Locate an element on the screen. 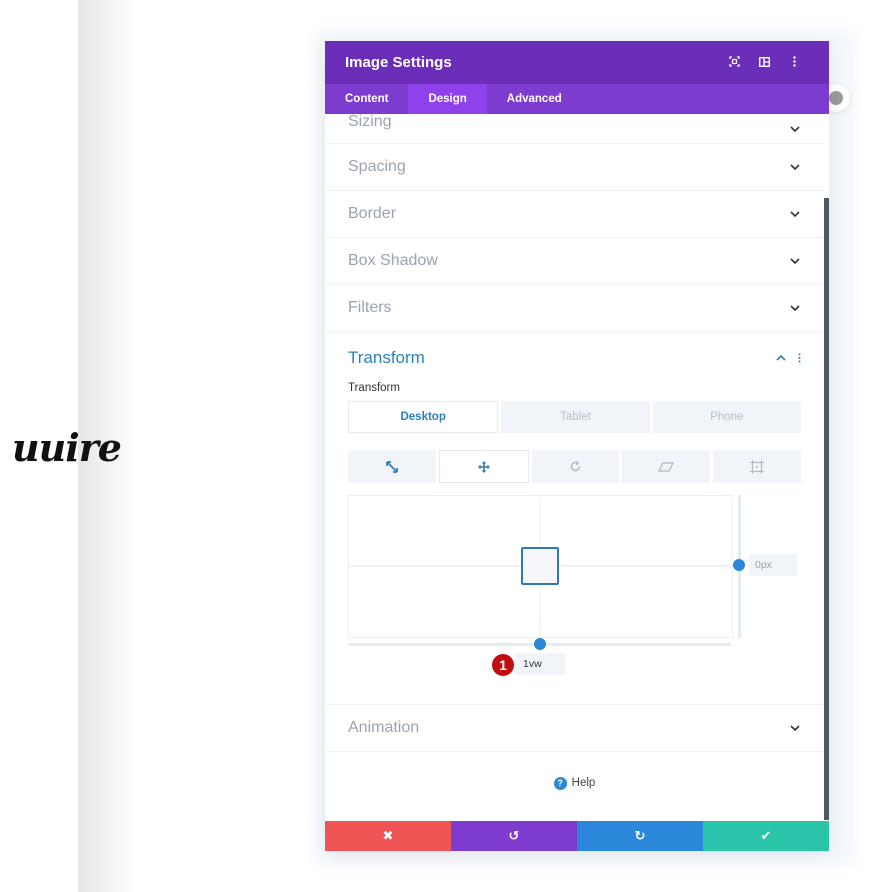  section-animation: Animation is located at coordinates (574, 728).